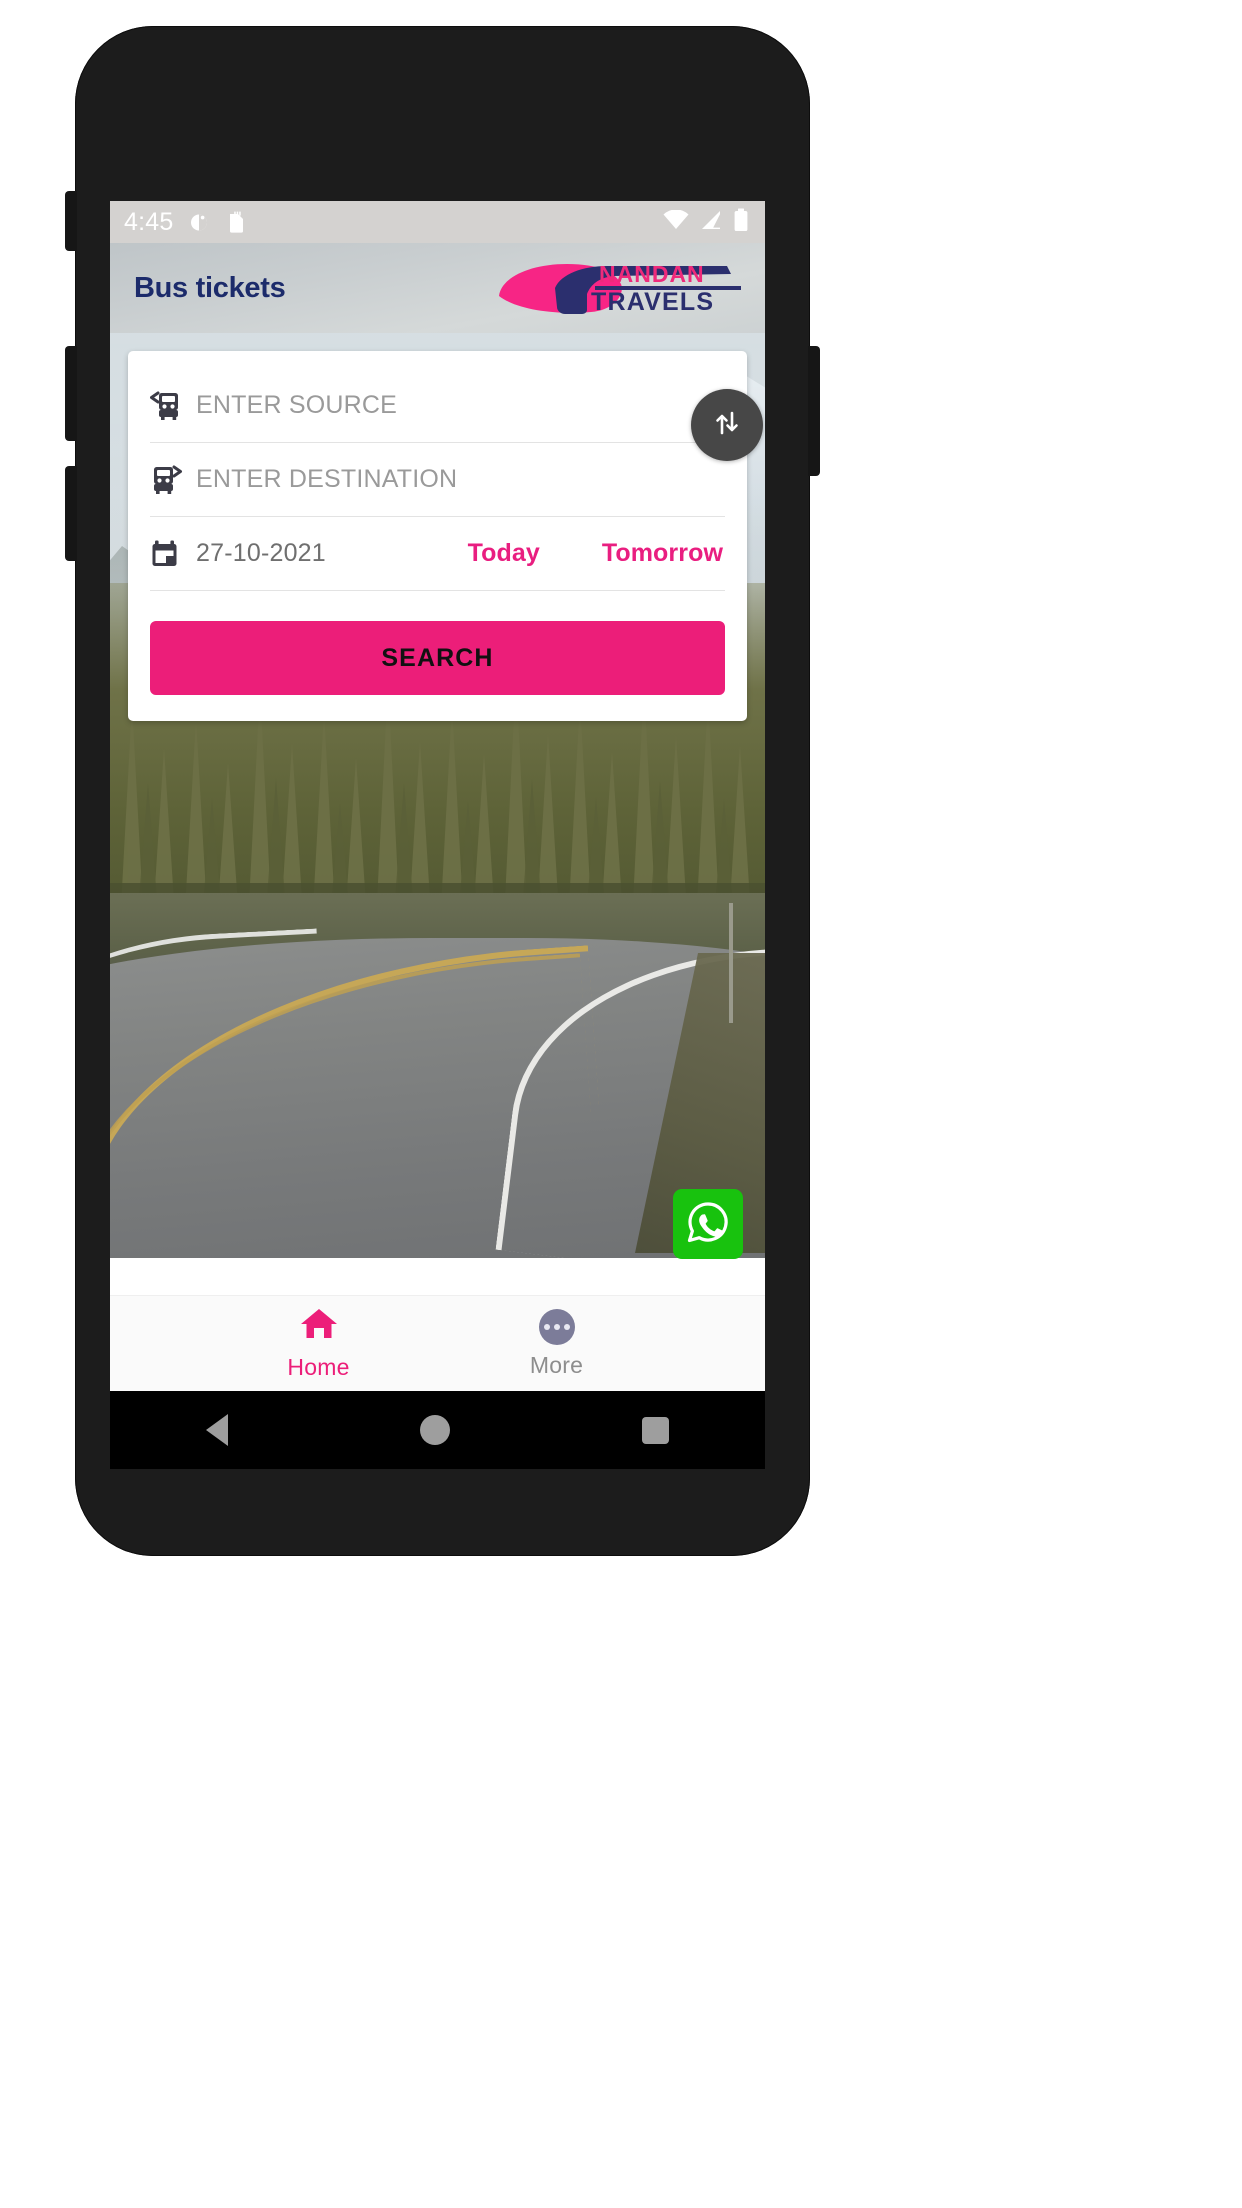 The height and width of the screenshot is (2208, 1242). Describe the element at coordinates (217, 1430) in the screenshot. I see `back-triangle-icon` at that location.